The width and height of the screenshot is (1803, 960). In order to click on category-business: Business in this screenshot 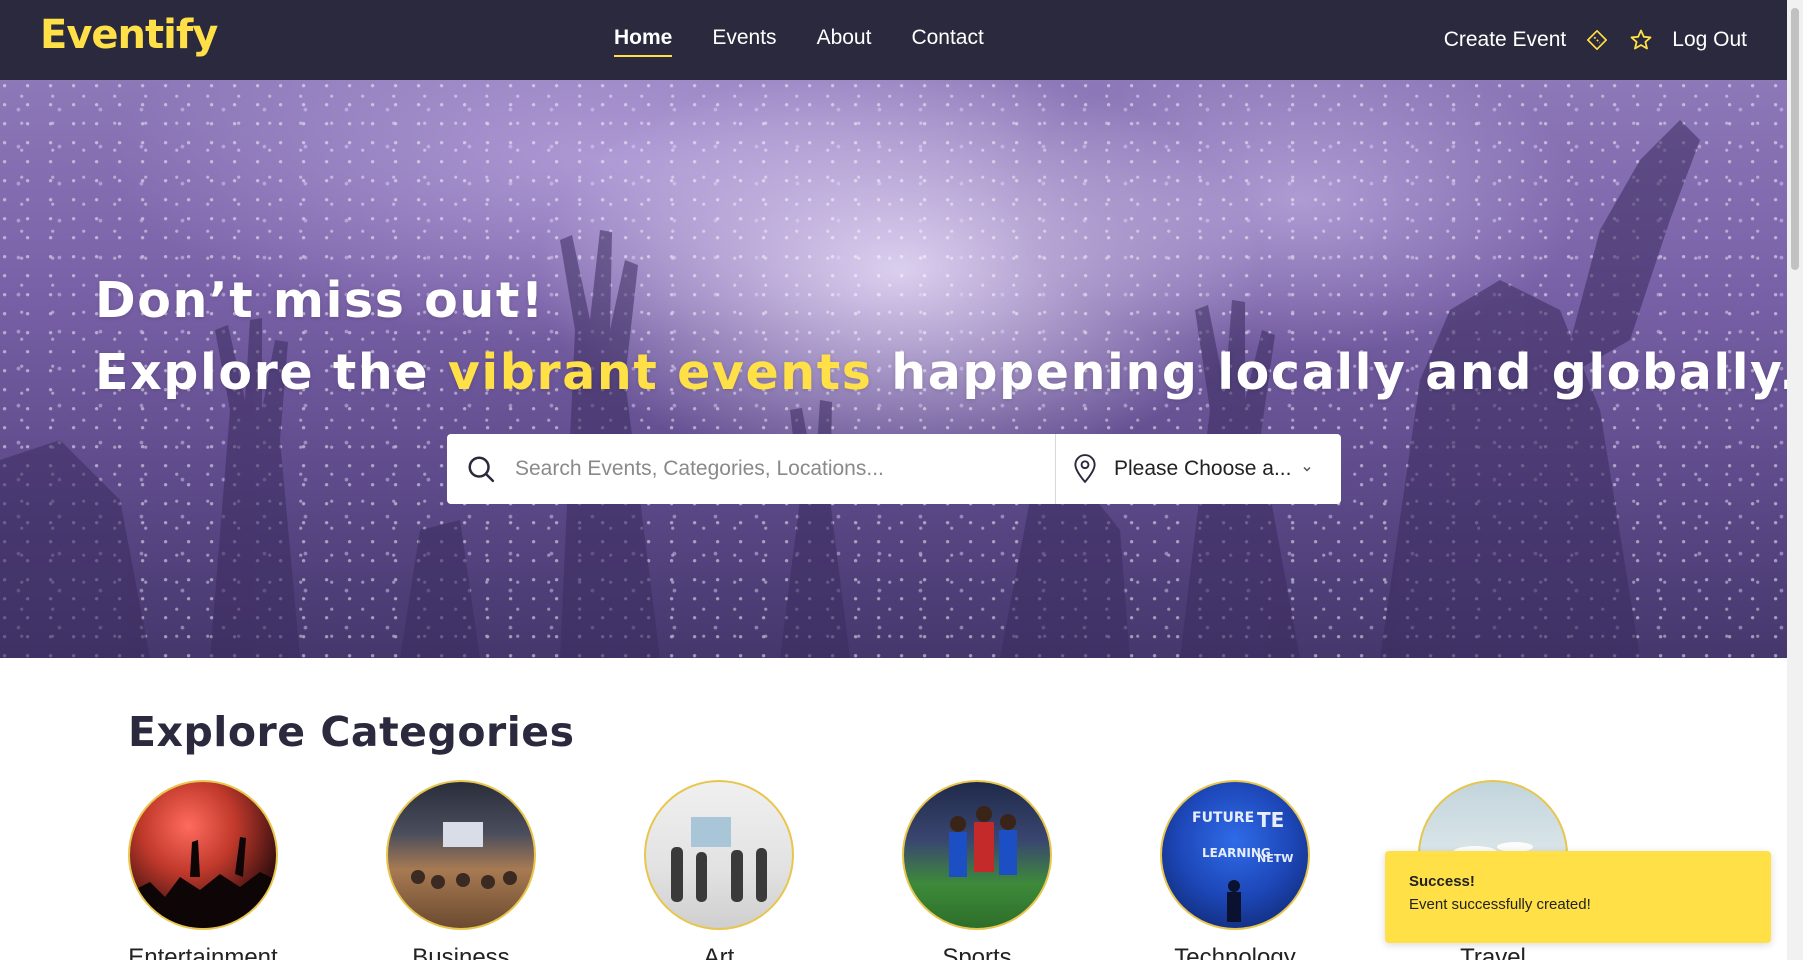, I will do `click(461, 870)`.